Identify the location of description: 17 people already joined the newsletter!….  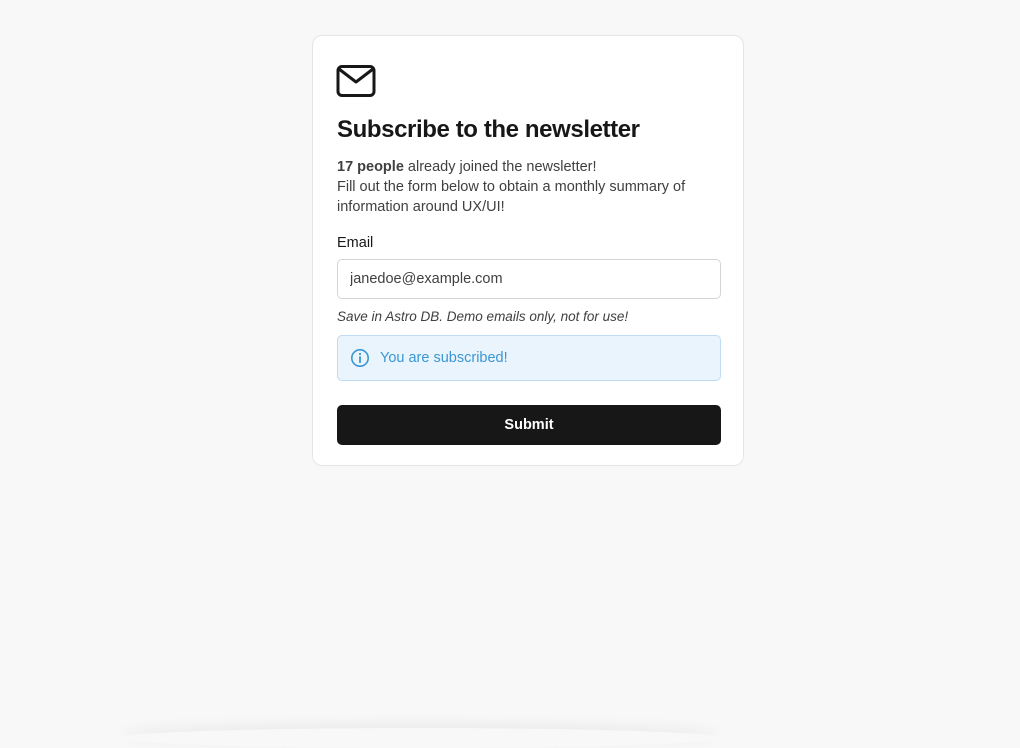
(528, 187).